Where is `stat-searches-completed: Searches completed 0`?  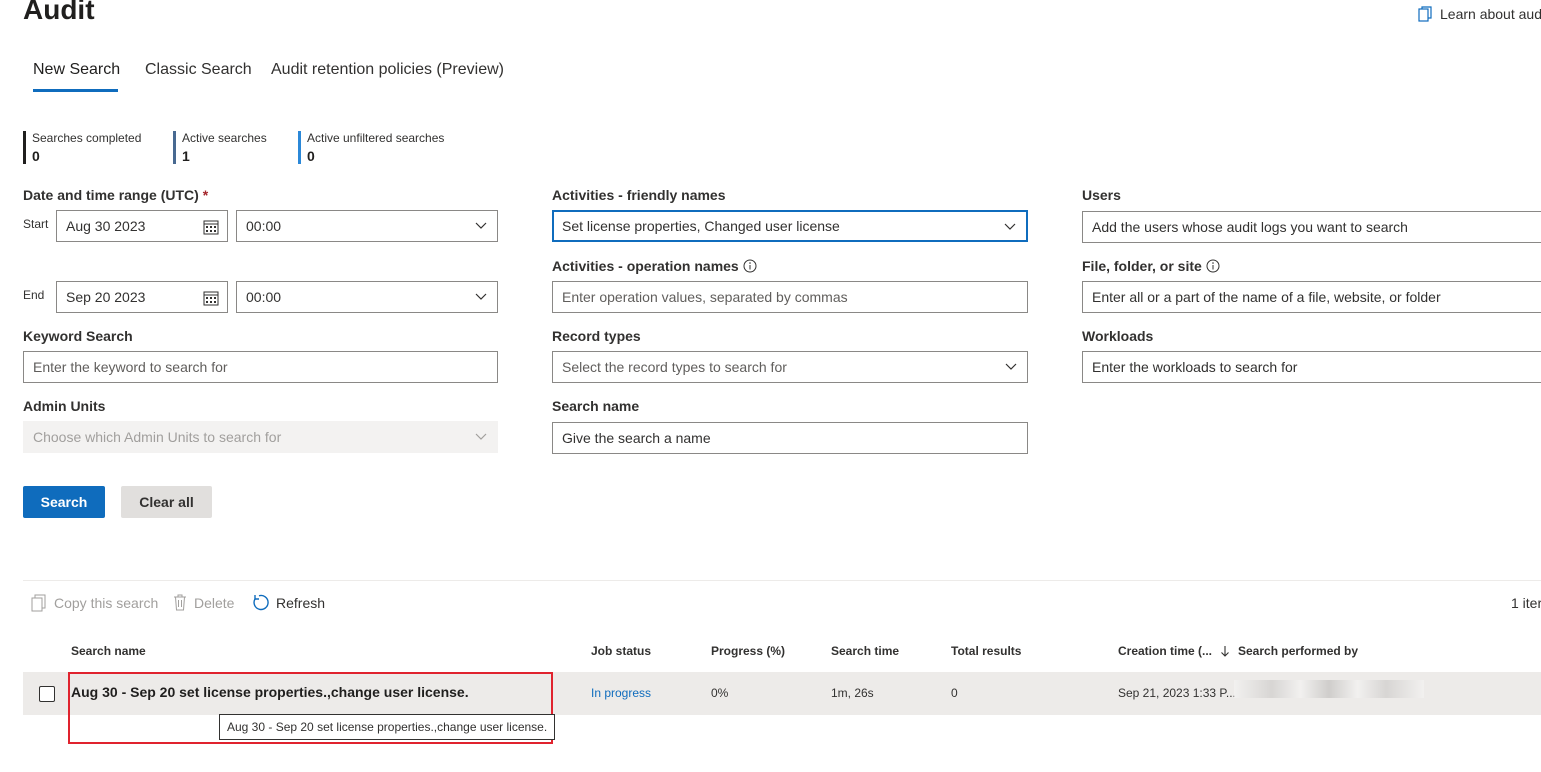
stat-searches-completed: Searches completed 0 is located at coordinates (82, 147).